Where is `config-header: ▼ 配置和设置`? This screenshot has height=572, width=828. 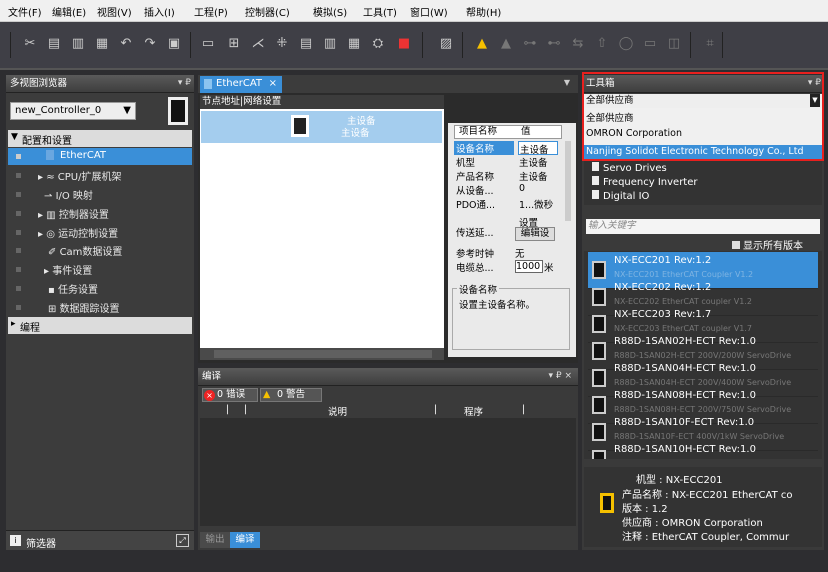 config-header: ▼ 配置和设置 is located at coordinates (100, 138).